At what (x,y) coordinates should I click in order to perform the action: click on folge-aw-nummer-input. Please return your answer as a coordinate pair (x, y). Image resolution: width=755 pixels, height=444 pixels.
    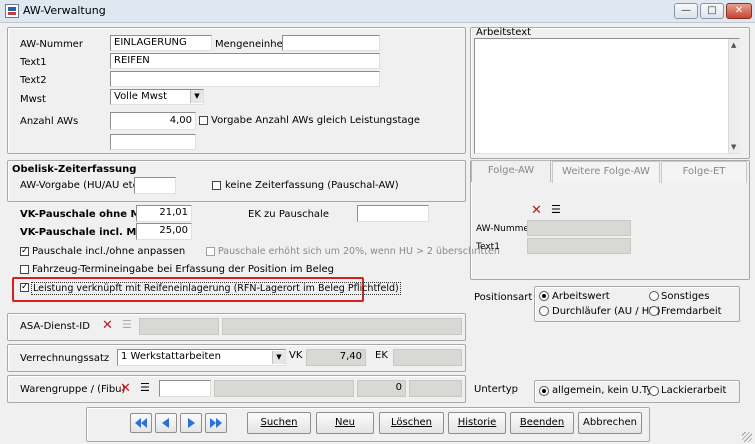
    Looking at the image, I should click on (579, 228).